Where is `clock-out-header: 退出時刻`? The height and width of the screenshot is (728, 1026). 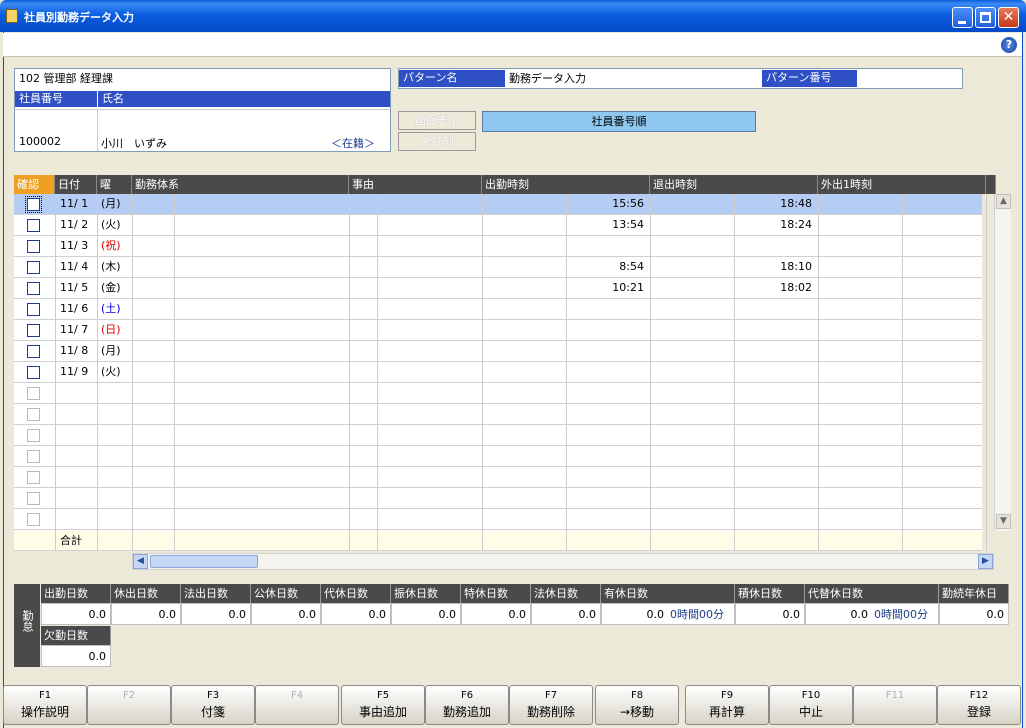 clock-out-header: 退出時刻 is located at coordinates (734, 184).